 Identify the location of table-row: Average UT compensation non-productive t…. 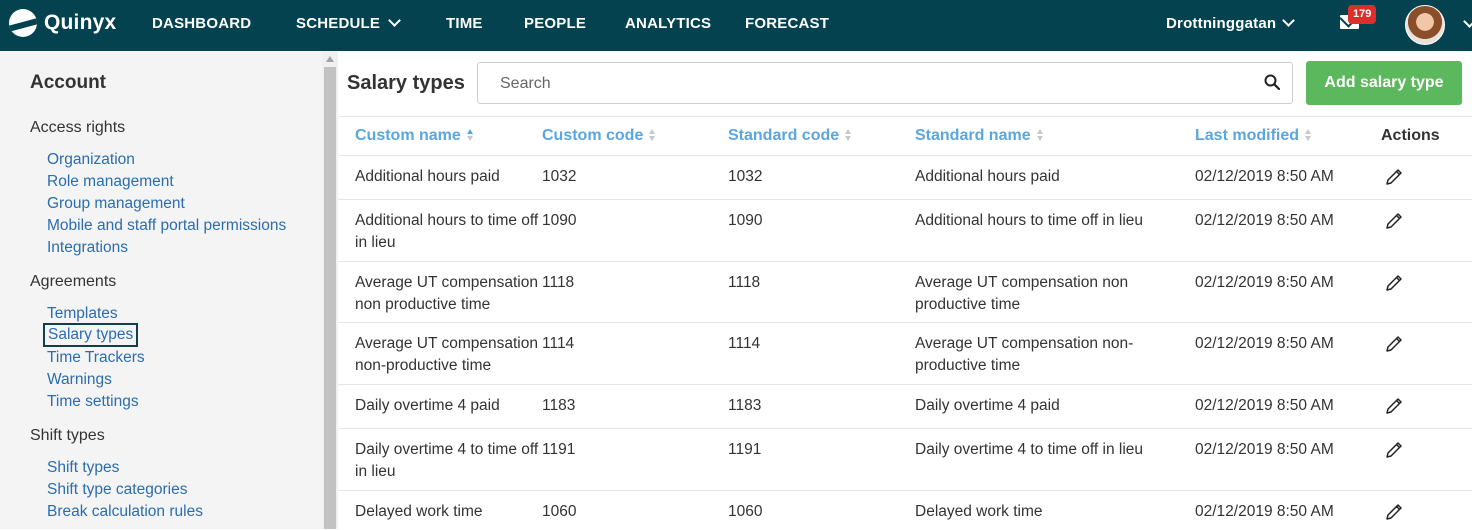
(905, 353).